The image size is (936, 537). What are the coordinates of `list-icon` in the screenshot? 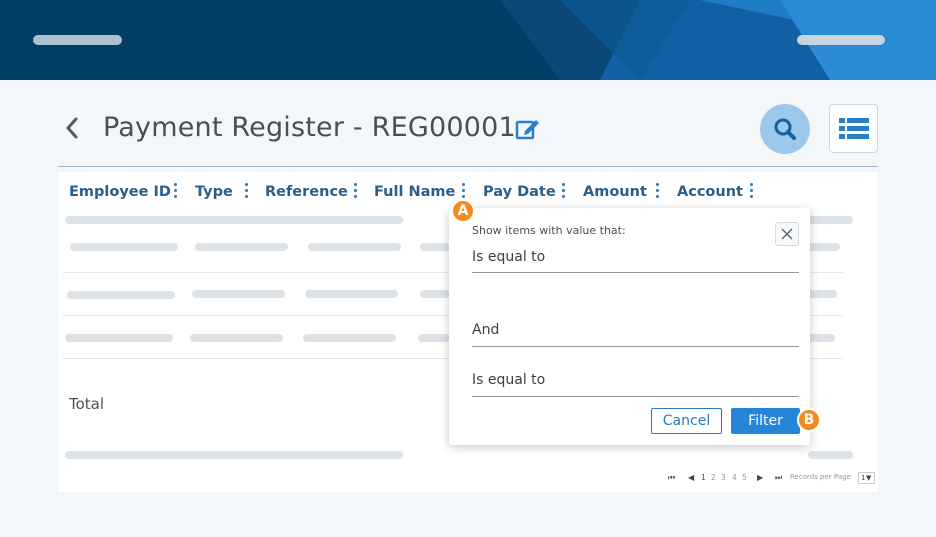 It's located at (853, 128).